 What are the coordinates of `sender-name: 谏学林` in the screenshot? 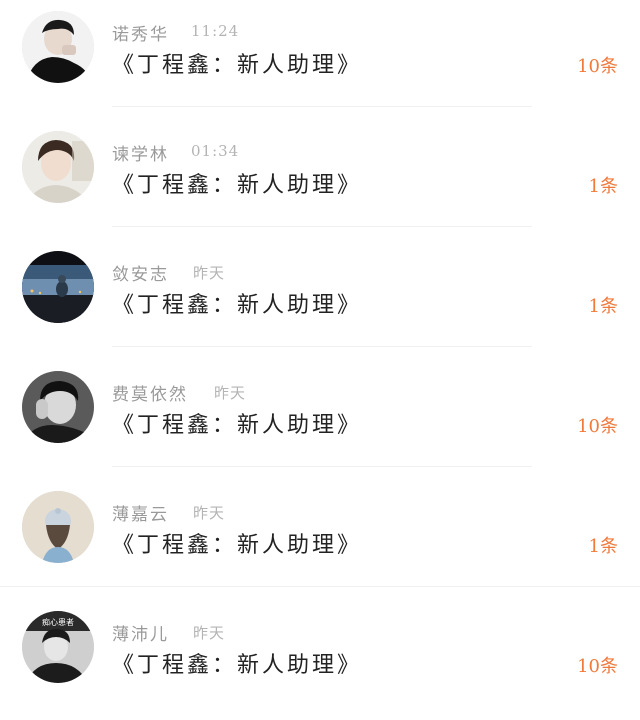 It's located at (140, 155).